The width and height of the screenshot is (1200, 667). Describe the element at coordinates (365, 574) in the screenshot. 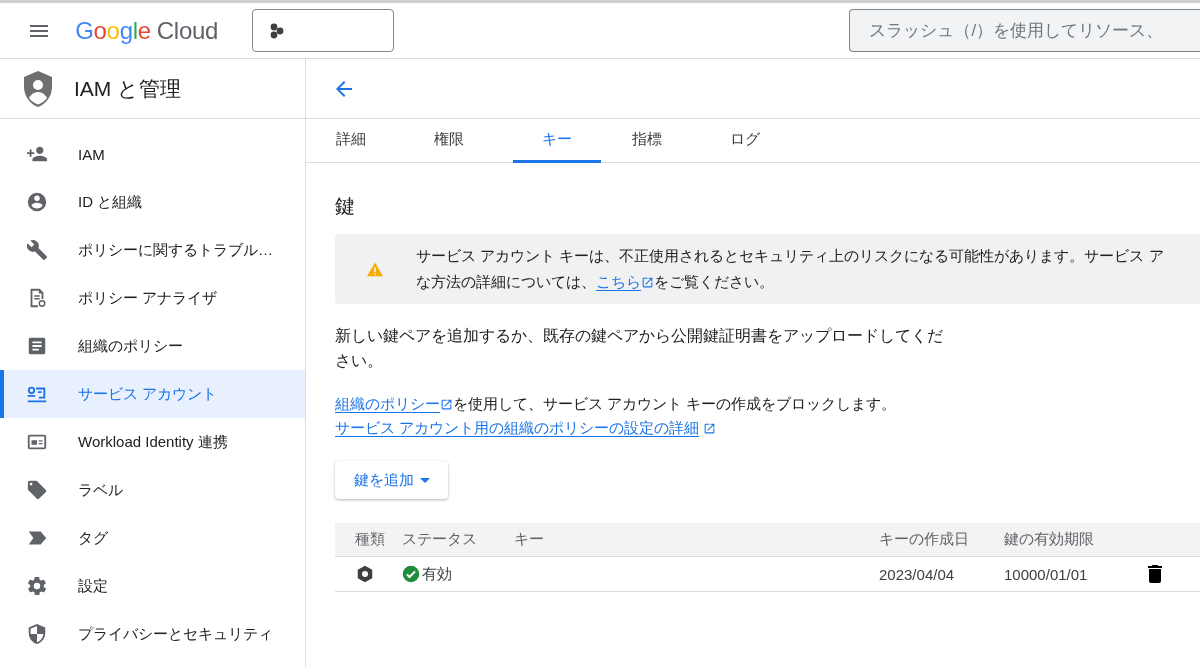

I see `key-type-icon` at that location.